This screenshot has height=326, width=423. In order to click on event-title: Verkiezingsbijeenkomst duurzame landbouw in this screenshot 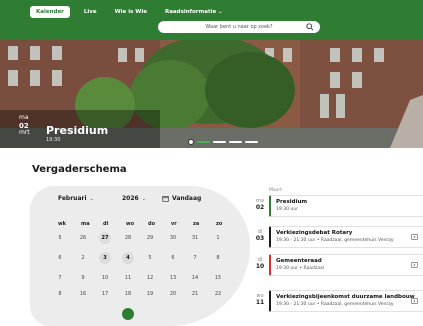, I will do `click(345, 297)`.